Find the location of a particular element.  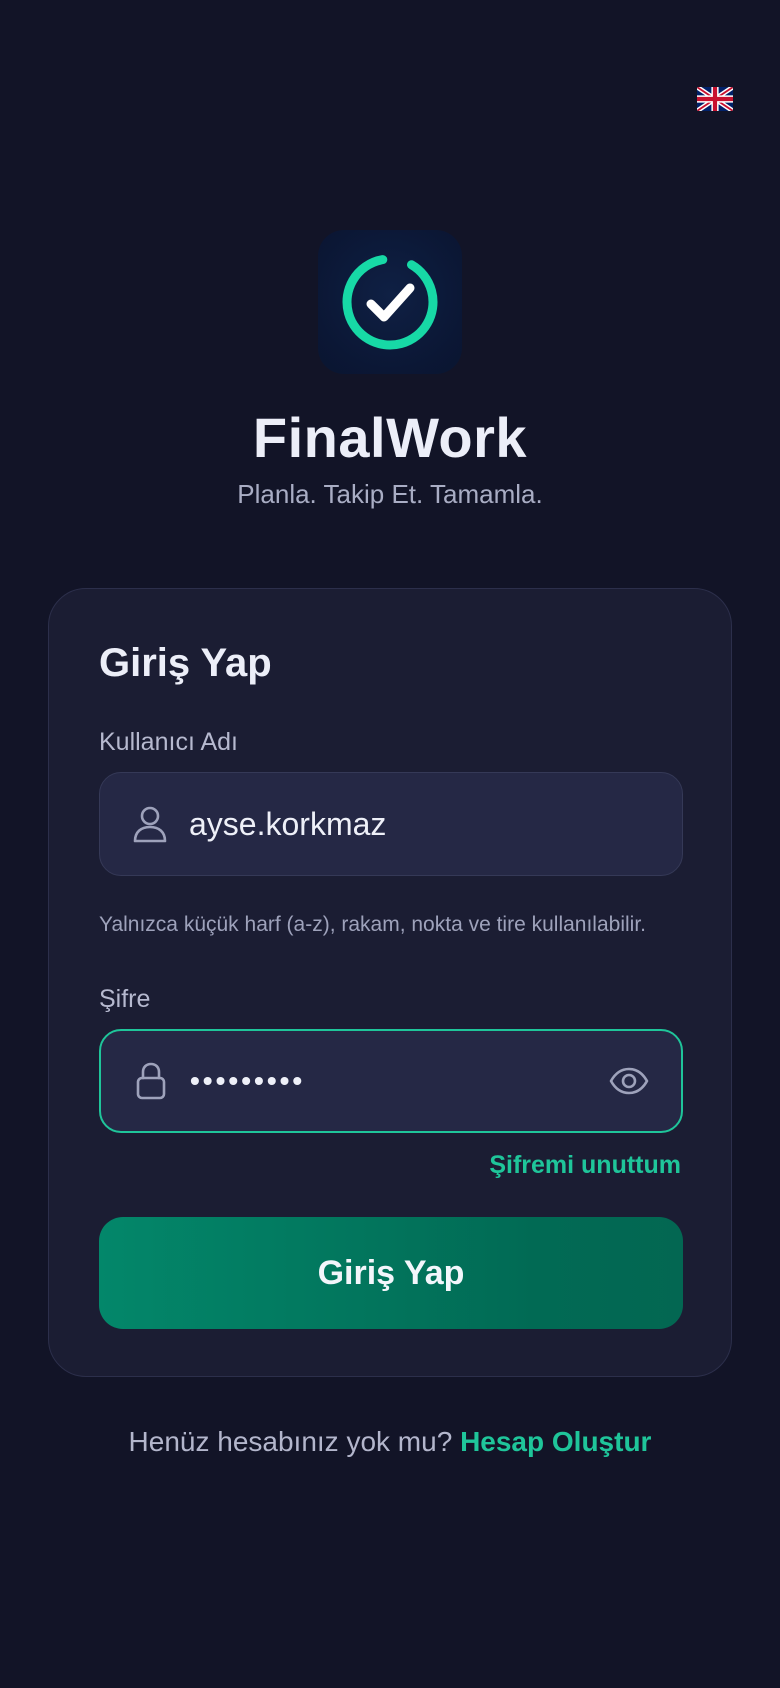

app-logo is located at coordinates (390, 302).